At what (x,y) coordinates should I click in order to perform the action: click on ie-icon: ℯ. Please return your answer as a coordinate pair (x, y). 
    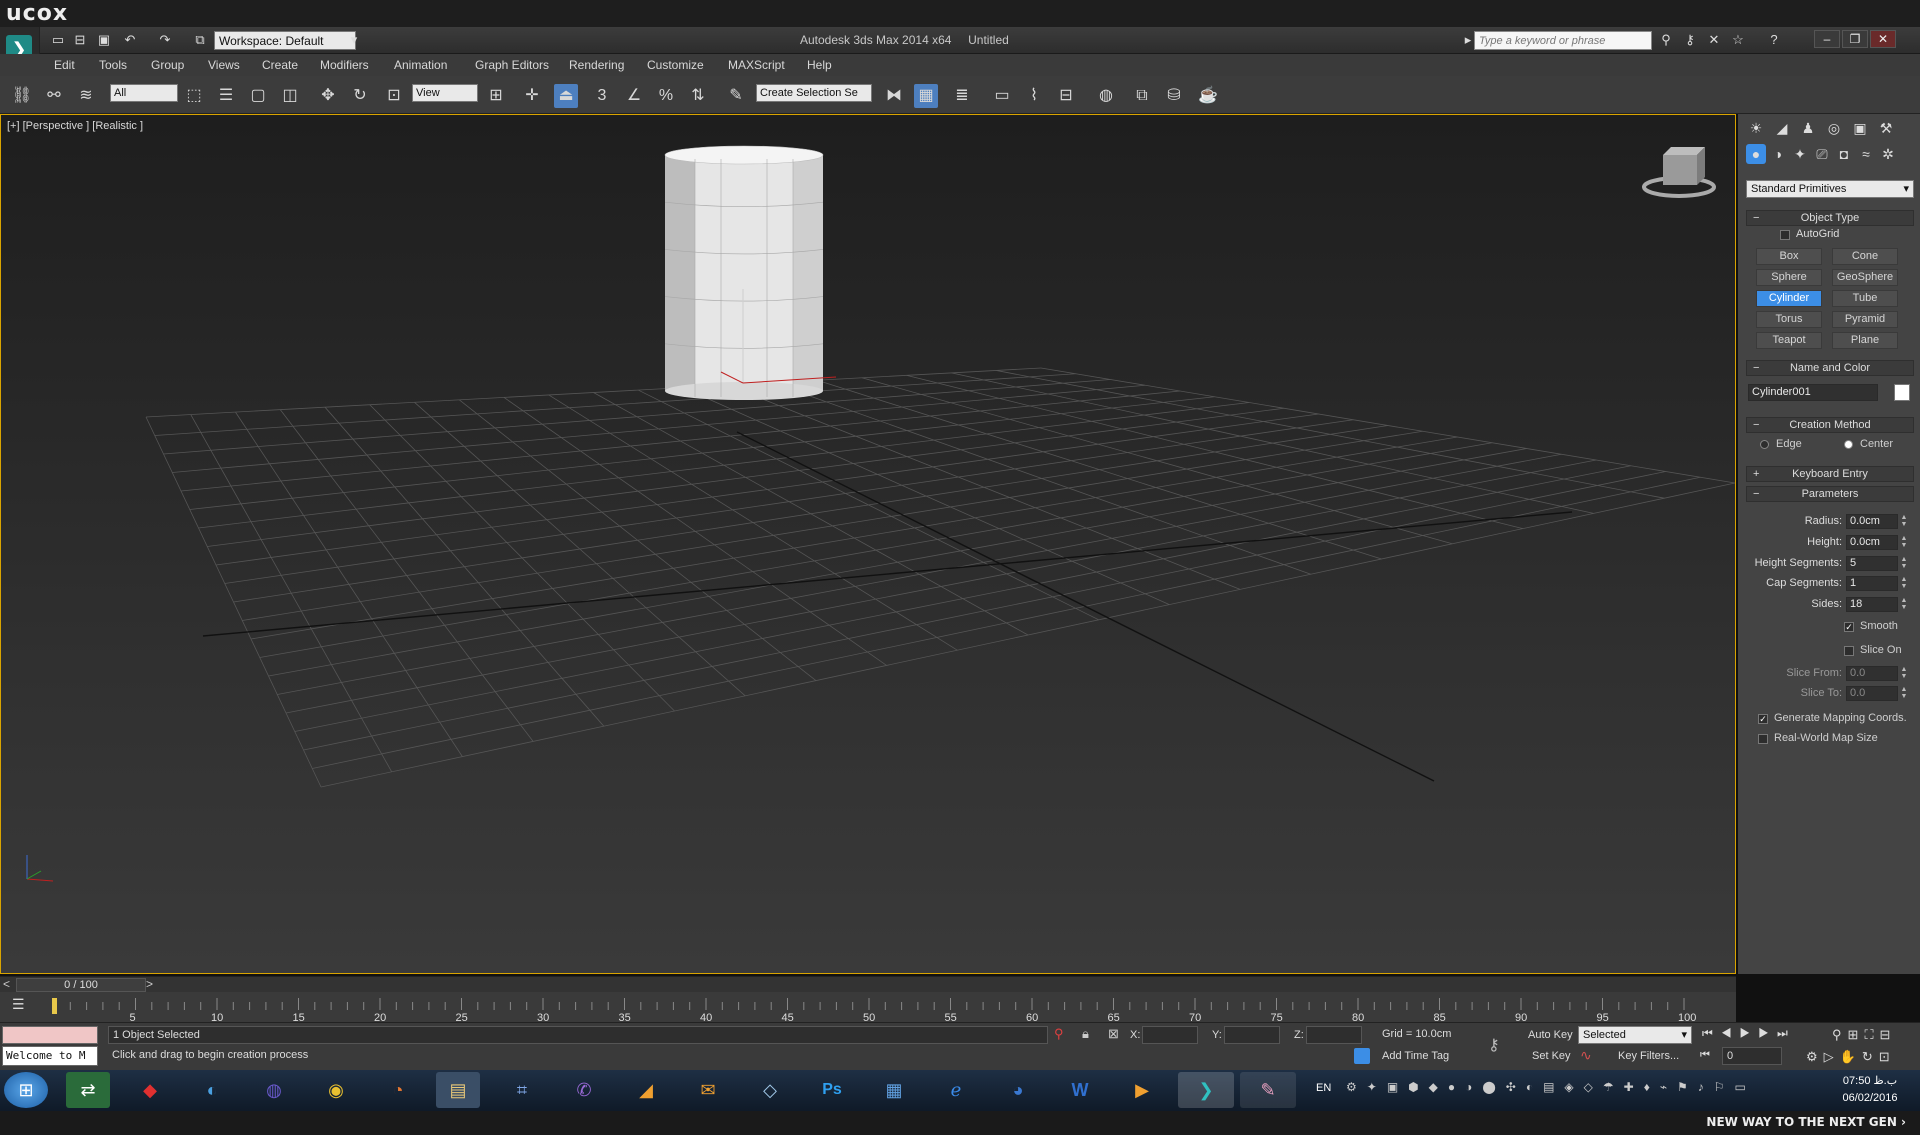
    Looking at the image, I should click on (956, 1090).